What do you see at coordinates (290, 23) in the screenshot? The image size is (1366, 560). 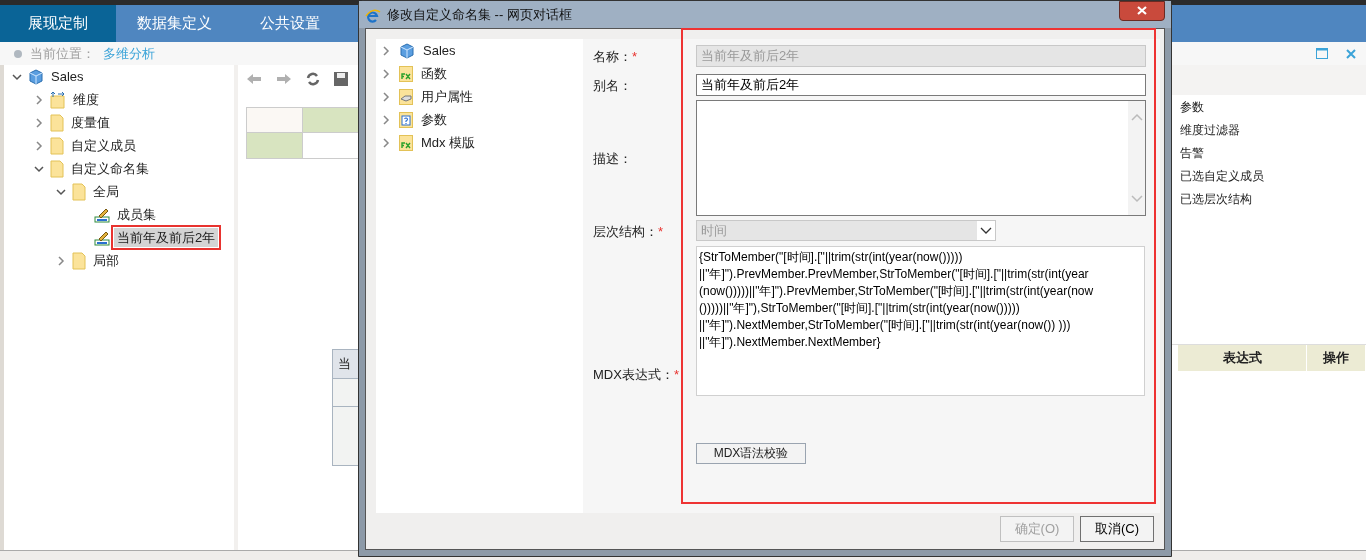 I see `nav-tab: 公共设置` at bounding box center [290, 23].